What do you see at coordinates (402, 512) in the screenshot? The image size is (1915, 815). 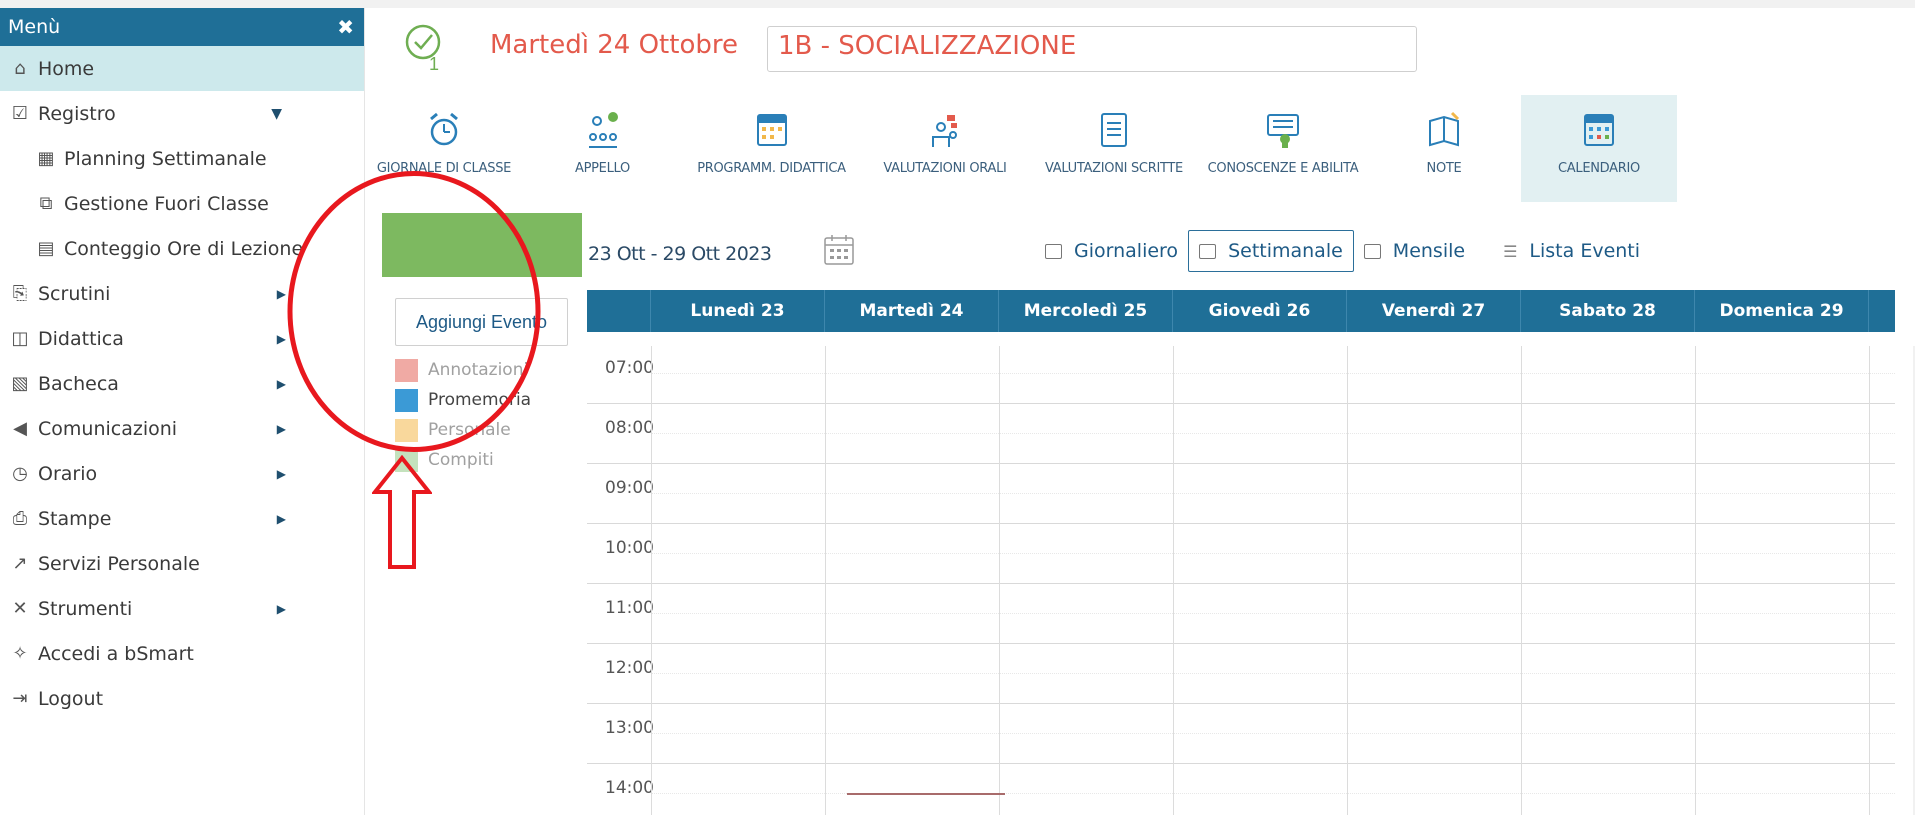 I see `up-arrow-annotation` at bounding box center [402, 512].